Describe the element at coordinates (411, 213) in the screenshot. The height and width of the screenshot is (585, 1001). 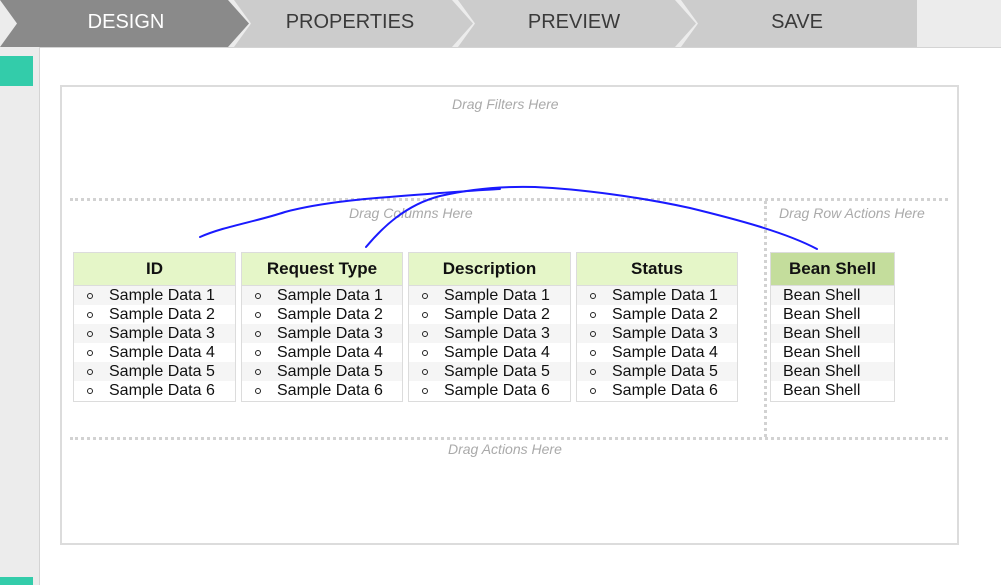
I see `columns-drop-hint: Drag Columns Here` at that location.